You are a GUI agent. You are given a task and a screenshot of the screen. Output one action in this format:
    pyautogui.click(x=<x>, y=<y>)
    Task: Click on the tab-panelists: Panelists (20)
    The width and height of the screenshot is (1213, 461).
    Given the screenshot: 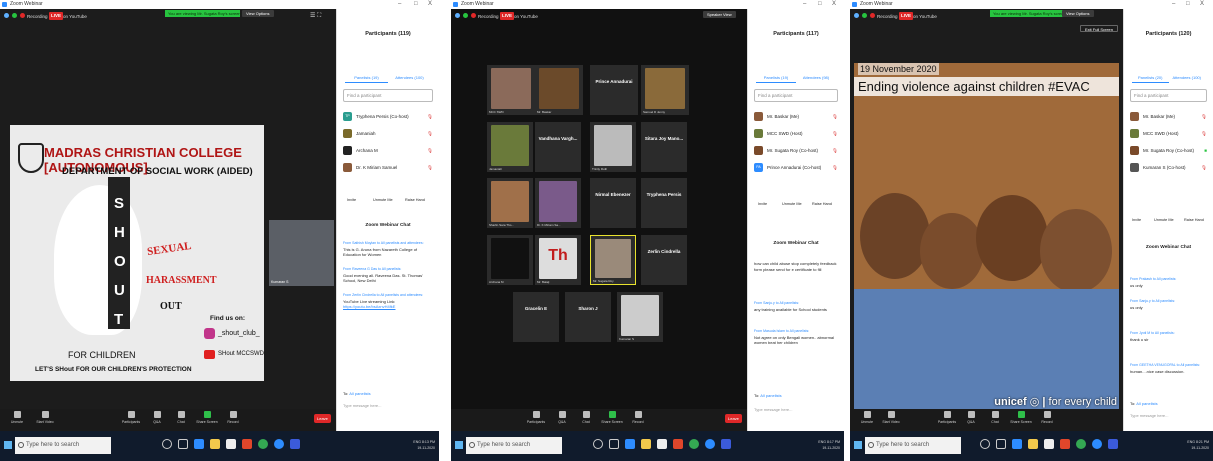 What is the action you would take?
    pyautogui.click(x=1150, y=78)
    